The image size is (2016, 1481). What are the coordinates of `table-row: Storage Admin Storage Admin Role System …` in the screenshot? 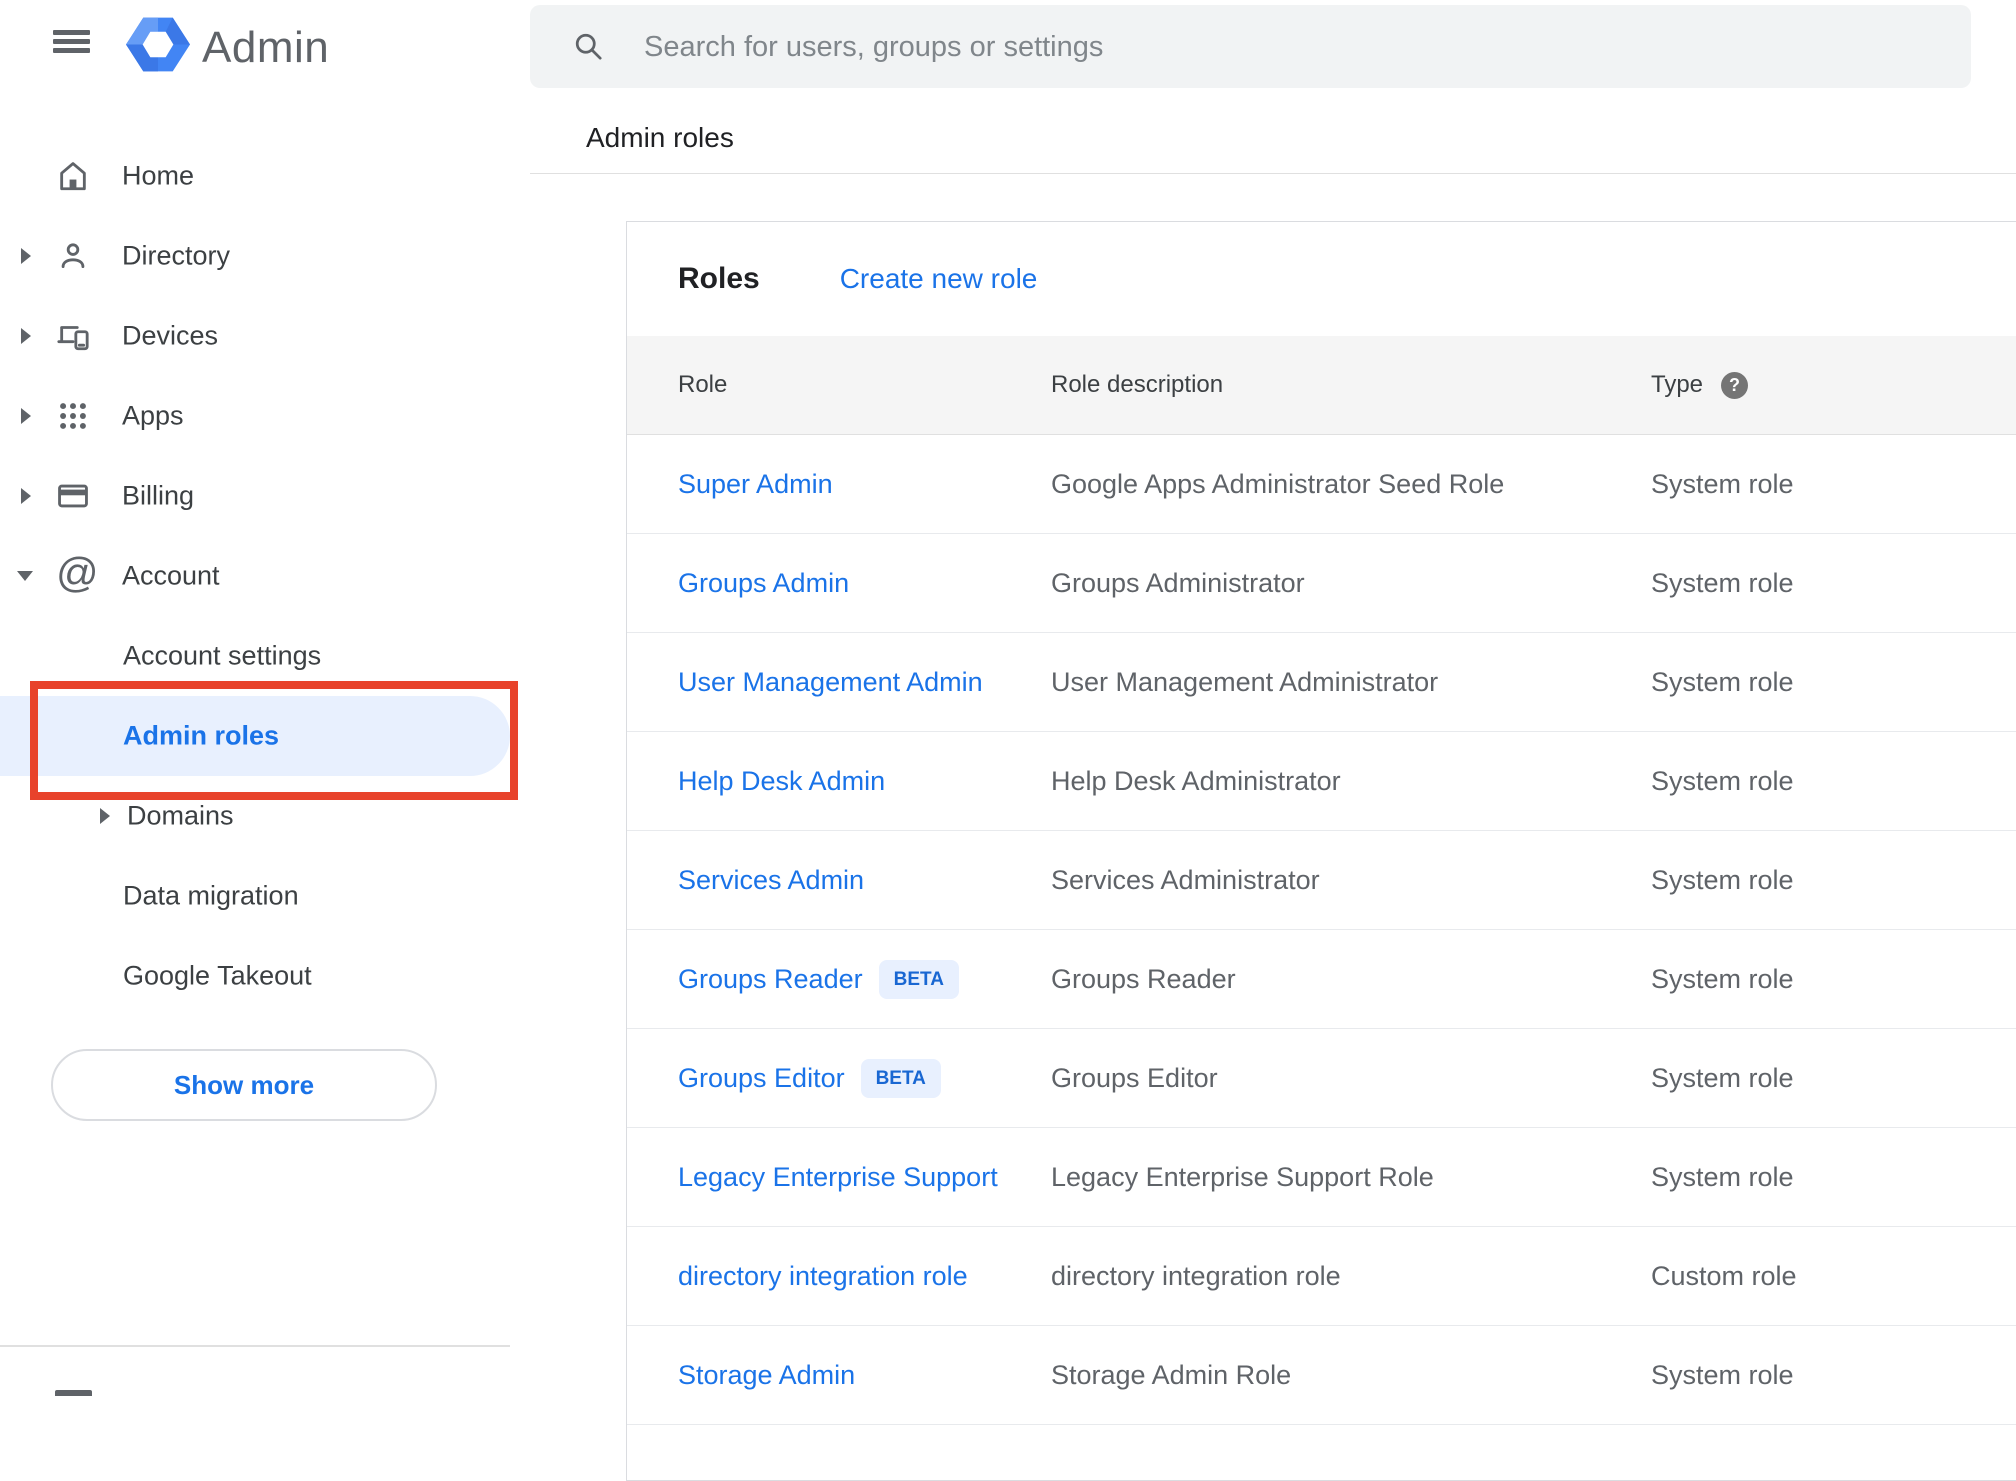 It's located at (1321, 1375).